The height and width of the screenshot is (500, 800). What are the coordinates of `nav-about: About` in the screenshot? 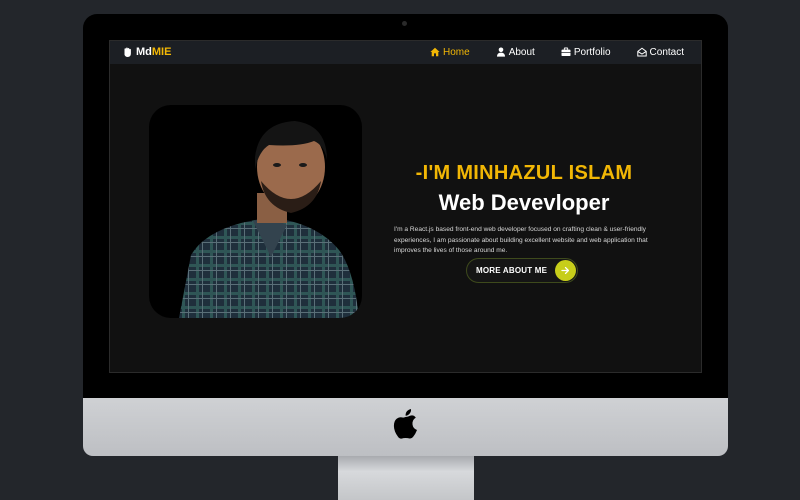 It's located at (515, 52).